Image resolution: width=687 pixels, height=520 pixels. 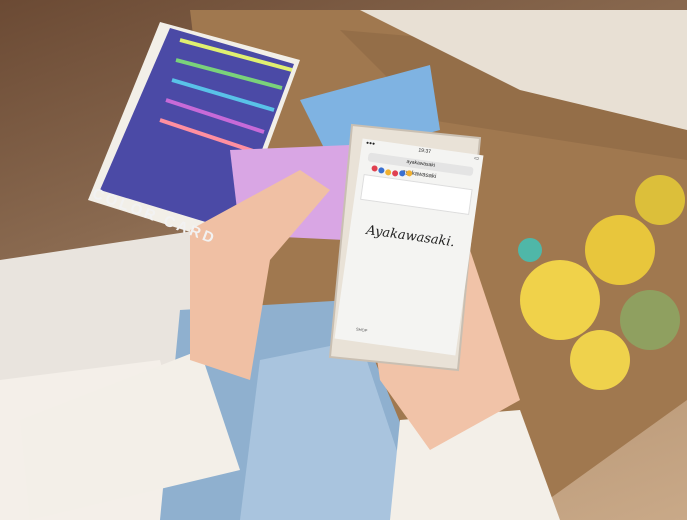 I want to click on nav-label: SHOP, so click(x=362, y=329).